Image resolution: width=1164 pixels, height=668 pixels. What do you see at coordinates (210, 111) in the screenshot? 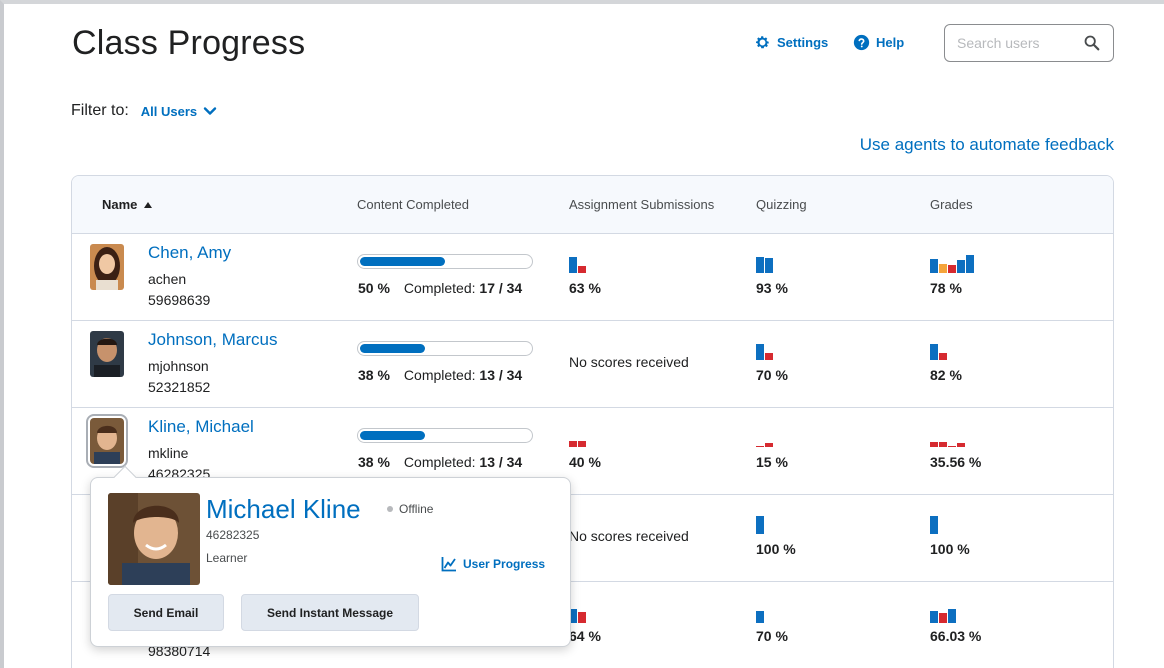
I see `chevron-down-icon` at bounding box center [210, 111].